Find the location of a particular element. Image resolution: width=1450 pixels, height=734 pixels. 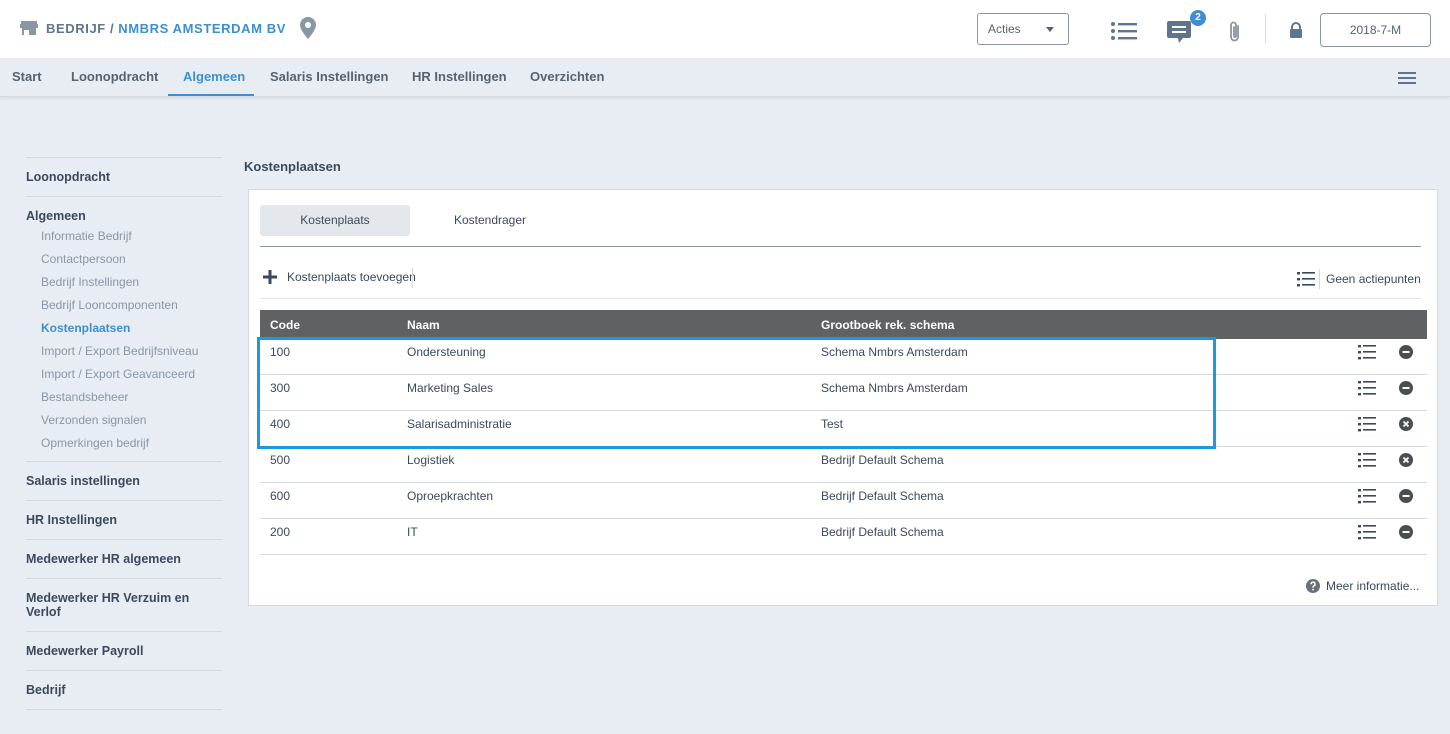

sidebar-item-loonopdracht: Loonopdracht is located at coordinates (124, 177).